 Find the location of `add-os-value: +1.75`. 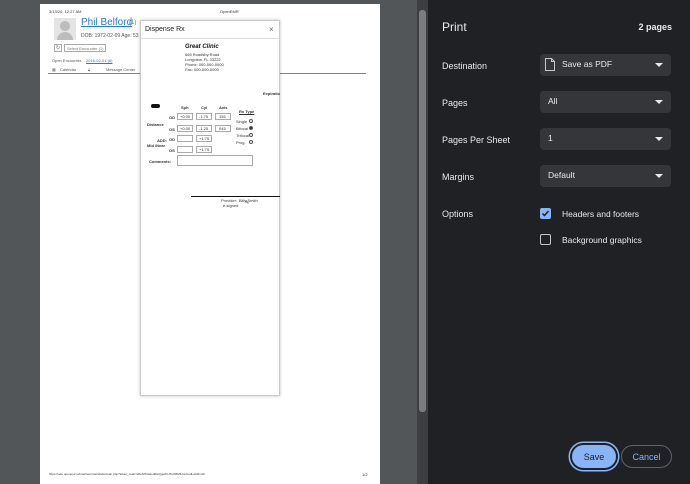

add-os-value: +1.75 is located at coordinates (204, 149).